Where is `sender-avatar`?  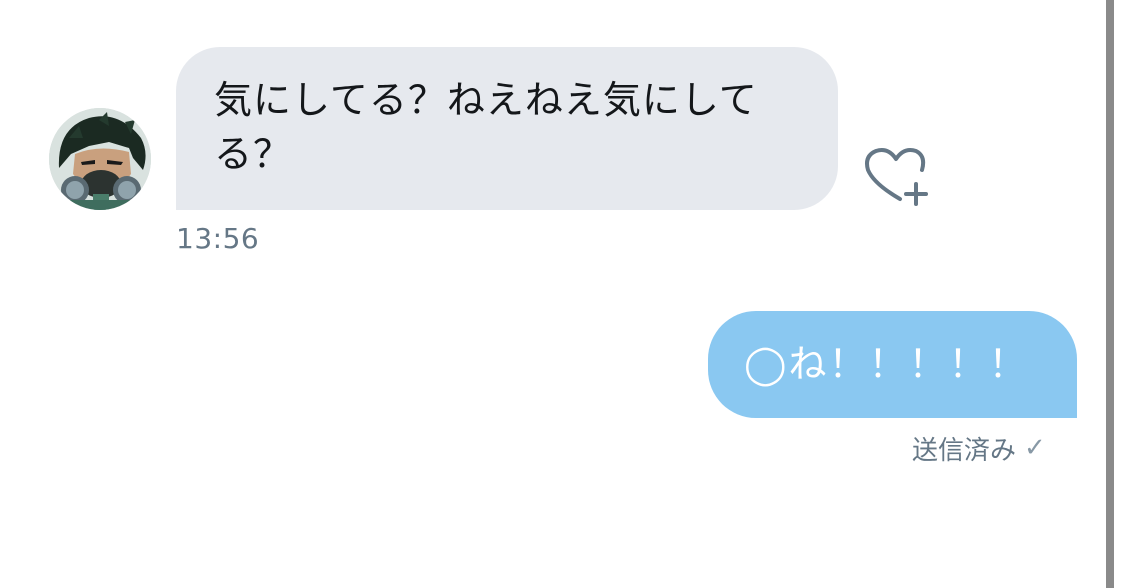 sender-avatar is located at coordinates (100, 159).